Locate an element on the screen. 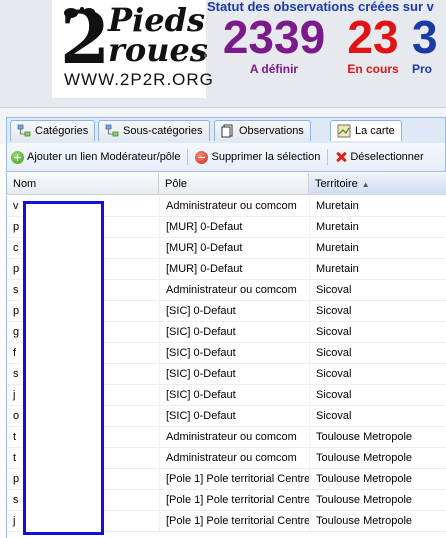 Image resolution: width=446 pixels, height=538 pixels. tab-sous-categories: Sous-catégories is located at coordinates (154, 130).